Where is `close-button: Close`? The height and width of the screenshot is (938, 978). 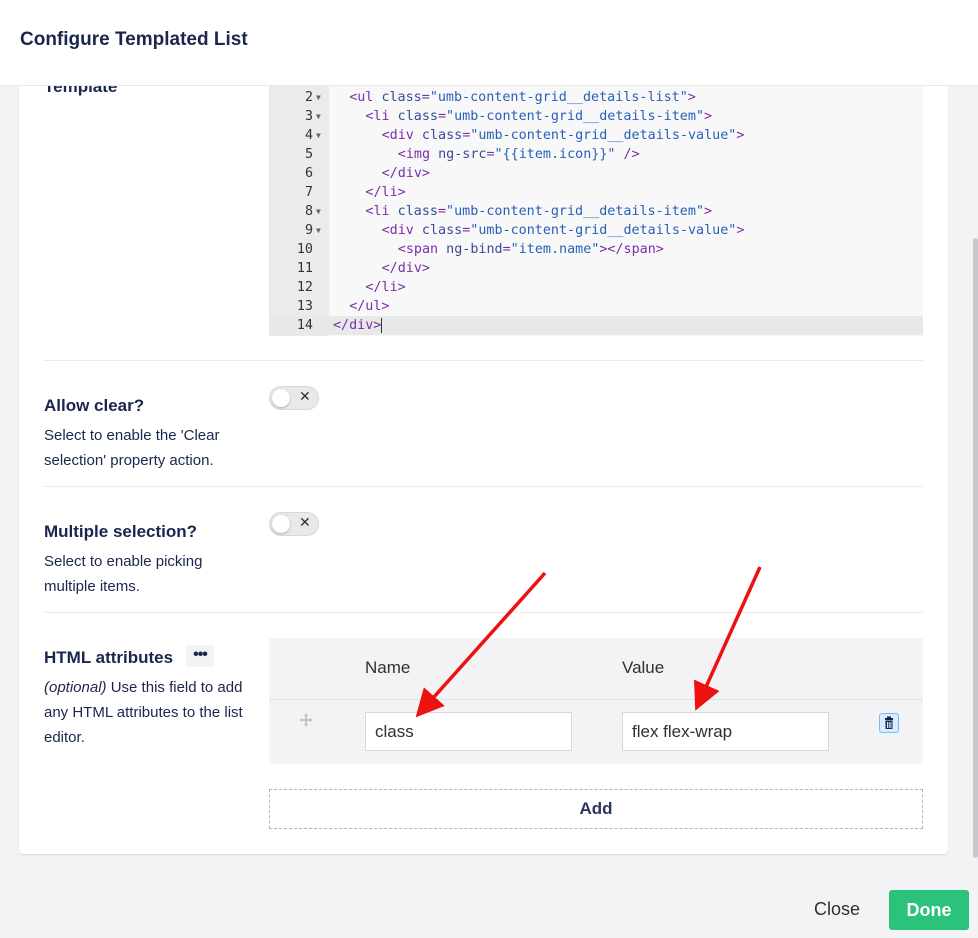 close-button: Close is located at coordinates (837, 909).